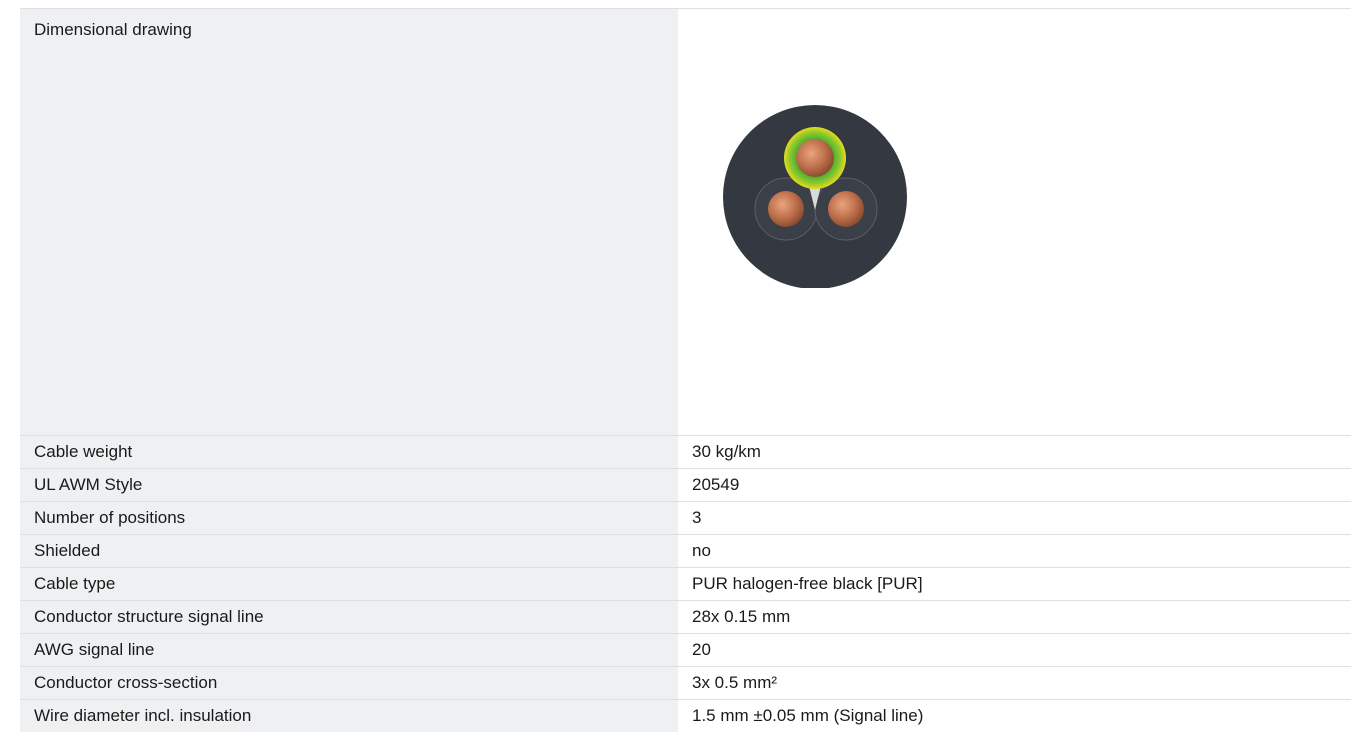 The height and width of the screenshot is (732, 1353). What do you see at coordinates (815, 158) in the screenshot?
I see `ground-conductor` at bounding box center [815, 158].